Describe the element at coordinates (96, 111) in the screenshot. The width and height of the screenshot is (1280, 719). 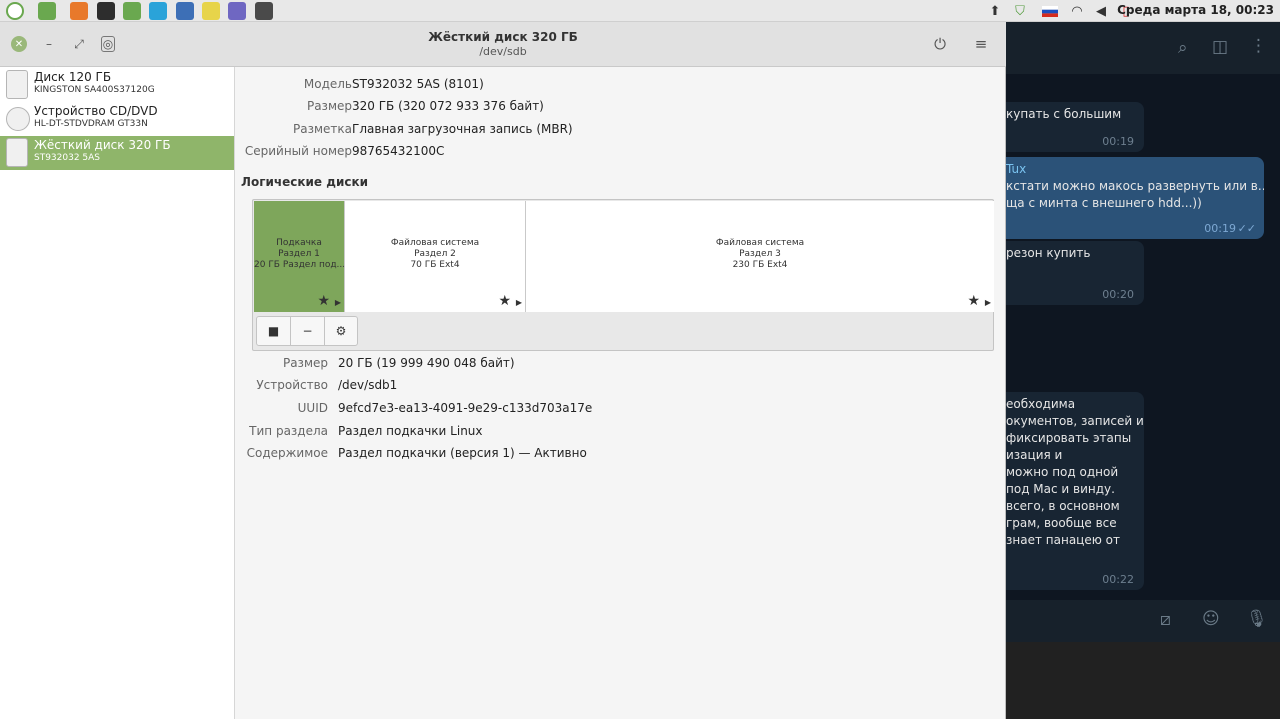
I see `device-name: Устройство CD/DVD` at that location.